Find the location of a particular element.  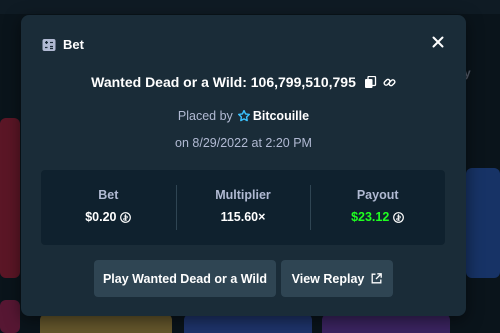

stat-value: $23.12 is located at coordinates (378, 217).